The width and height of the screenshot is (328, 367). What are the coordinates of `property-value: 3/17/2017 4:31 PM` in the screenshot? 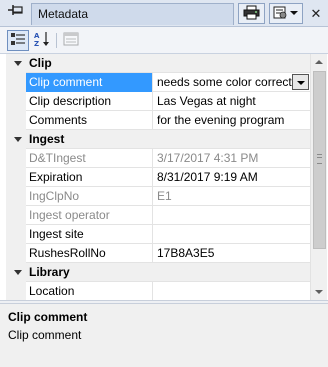 It's located at (208, 158).